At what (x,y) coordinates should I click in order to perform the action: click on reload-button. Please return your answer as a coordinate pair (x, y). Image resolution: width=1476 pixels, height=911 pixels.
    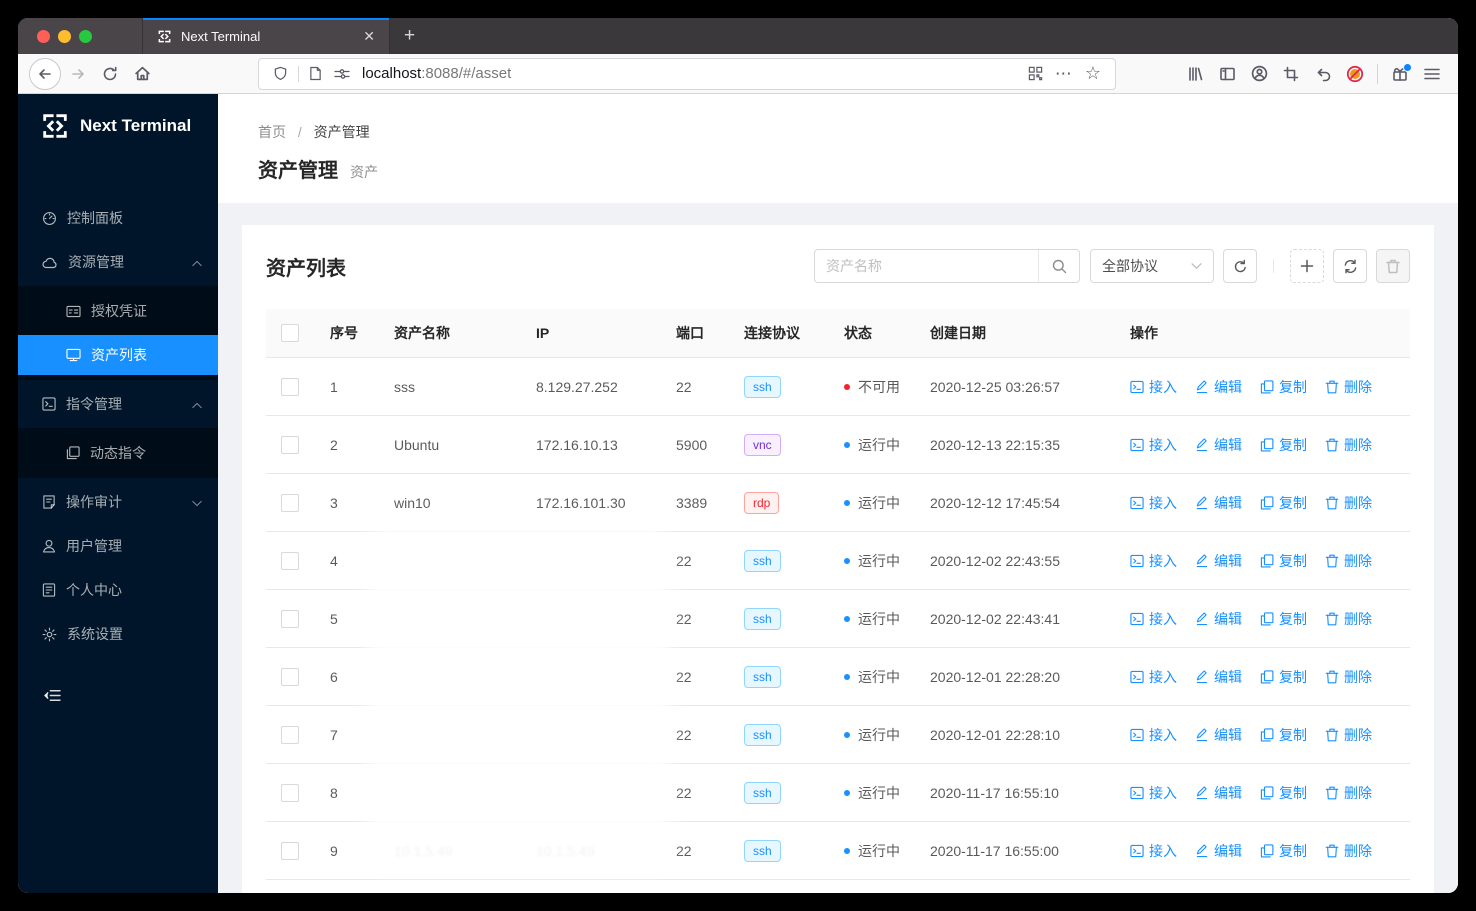
    Looking at the image, I should click on (110, 74).